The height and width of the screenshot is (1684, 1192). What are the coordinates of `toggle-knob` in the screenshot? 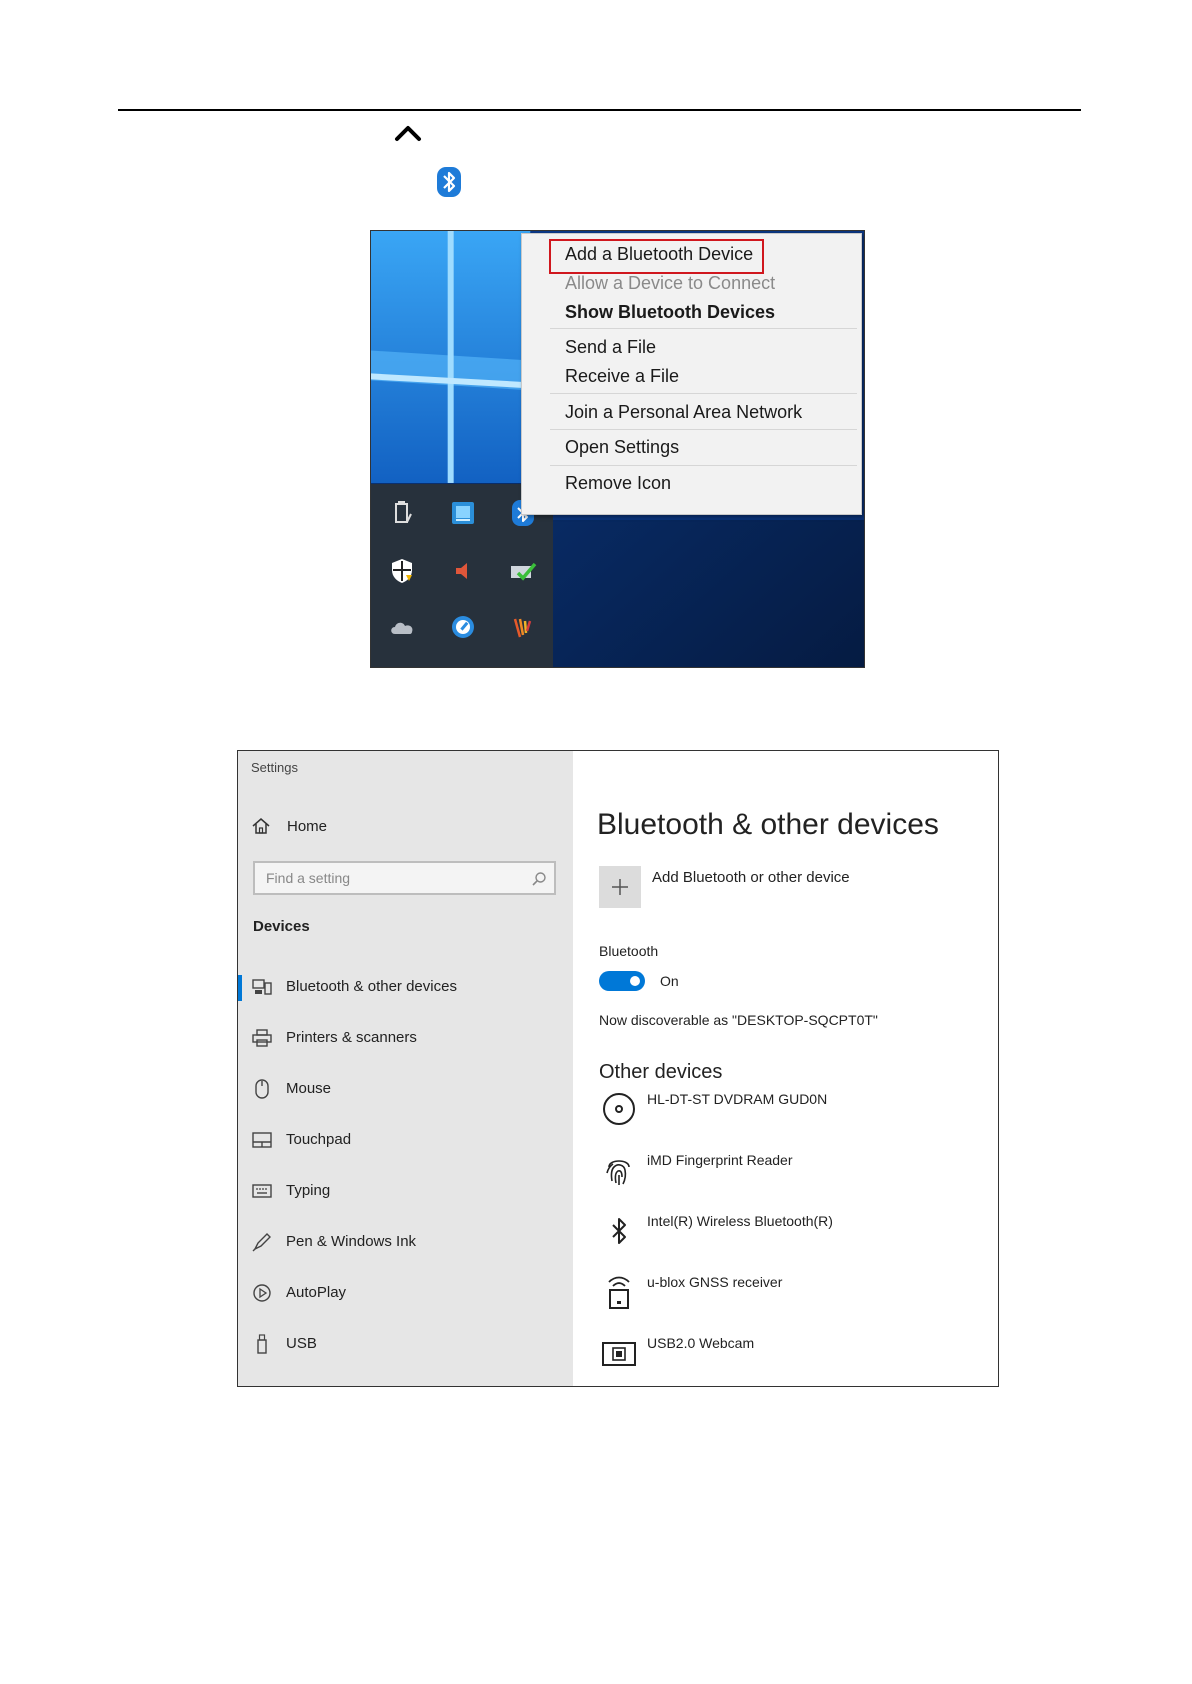 It's located at (635, 981).